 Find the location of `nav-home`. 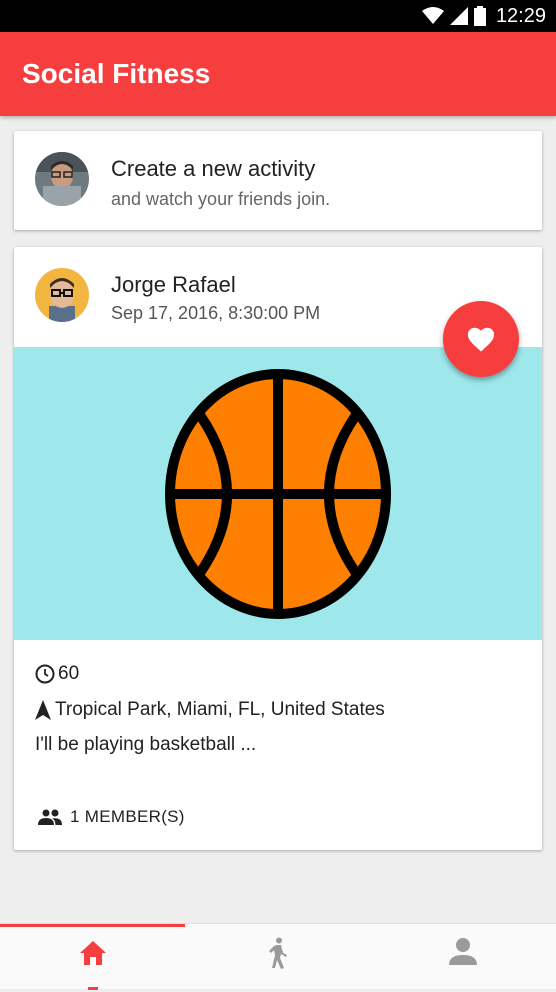

nav-home is located at coordinates (92, 958).